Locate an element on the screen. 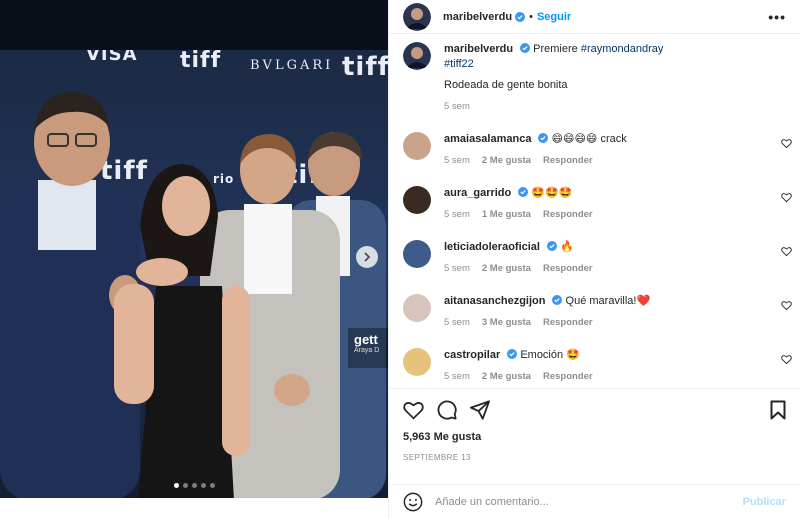 The image size is (800, 518). comment-username: castropilar is located at coordinates (472, 355).